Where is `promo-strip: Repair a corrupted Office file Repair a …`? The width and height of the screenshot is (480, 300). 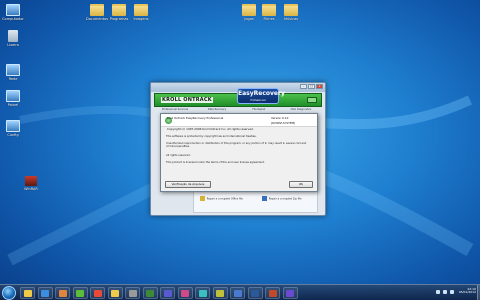 promo-strip: Repair a corrupted Office file Repair a … is located at coordinates (255, 202).